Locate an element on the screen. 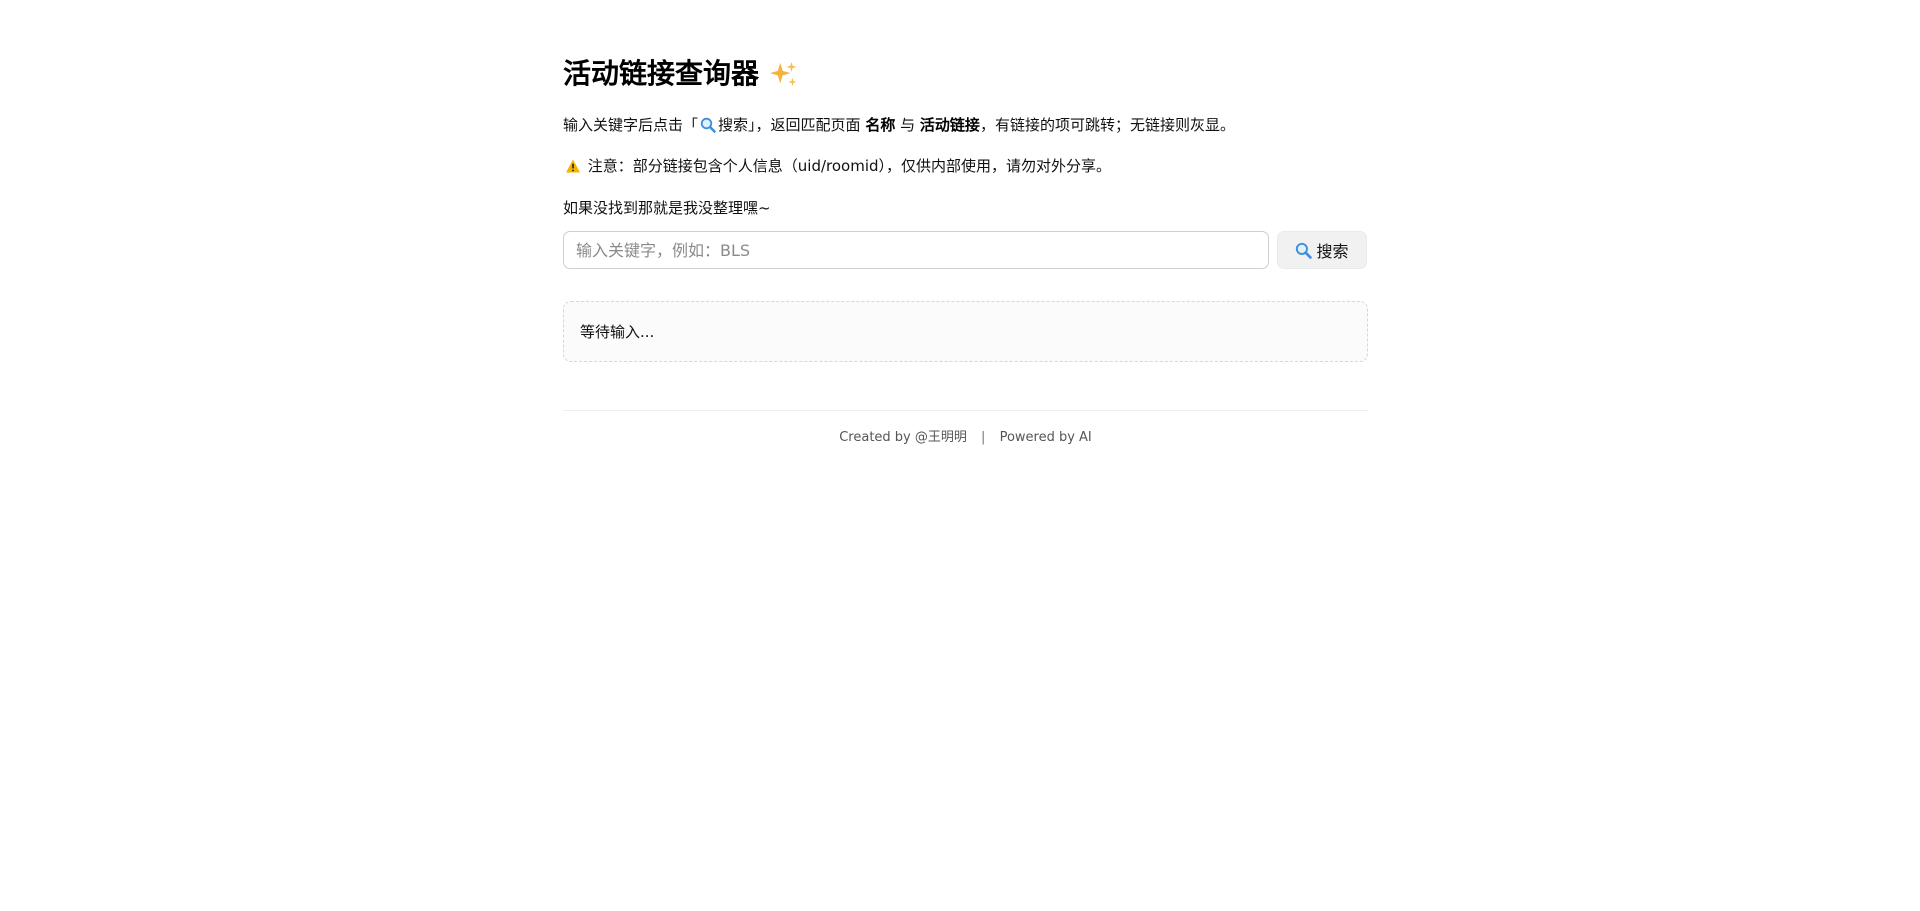 The width and height of the screenshot is (1920, 911). sparkles-icon is located at coordinates (783, 74).